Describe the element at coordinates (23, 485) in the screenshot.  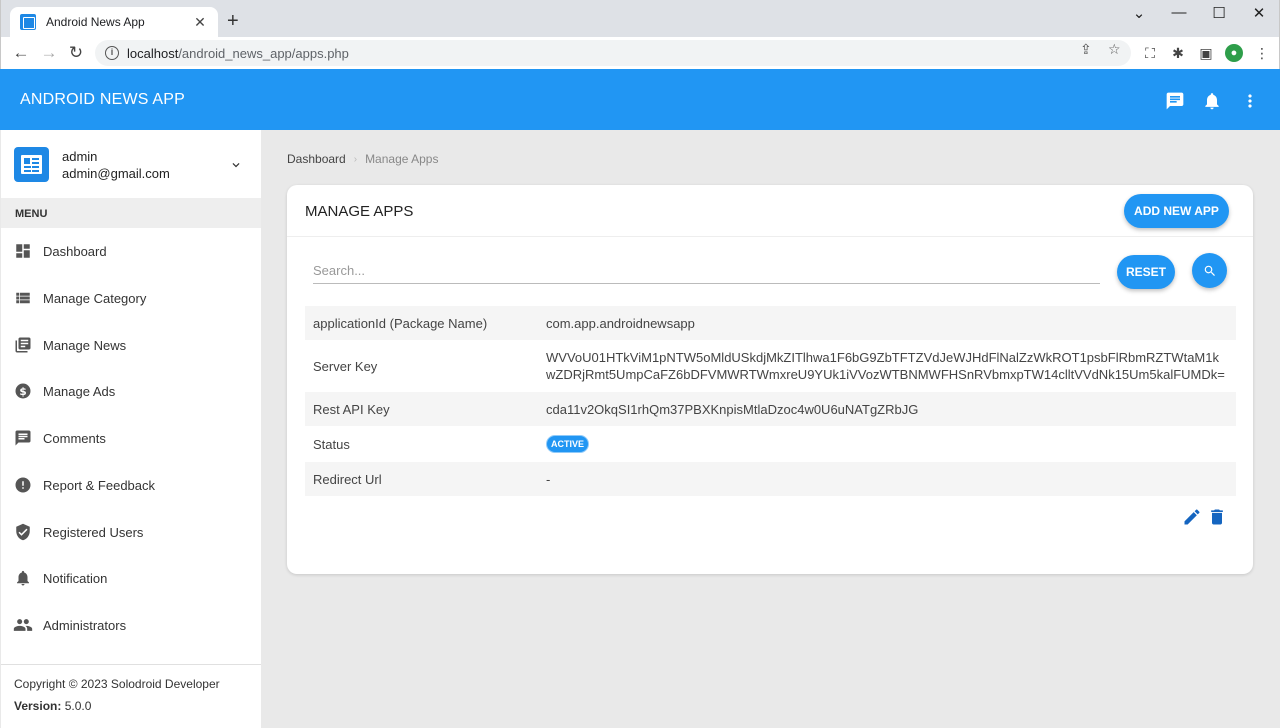
I see `alert-icon` at that location.